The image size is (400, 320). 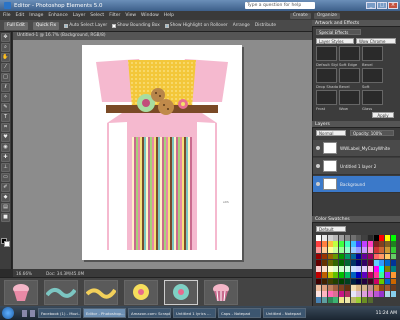 I want to click on crop-tool-icon: ⌗, so click(x=5, y=127).